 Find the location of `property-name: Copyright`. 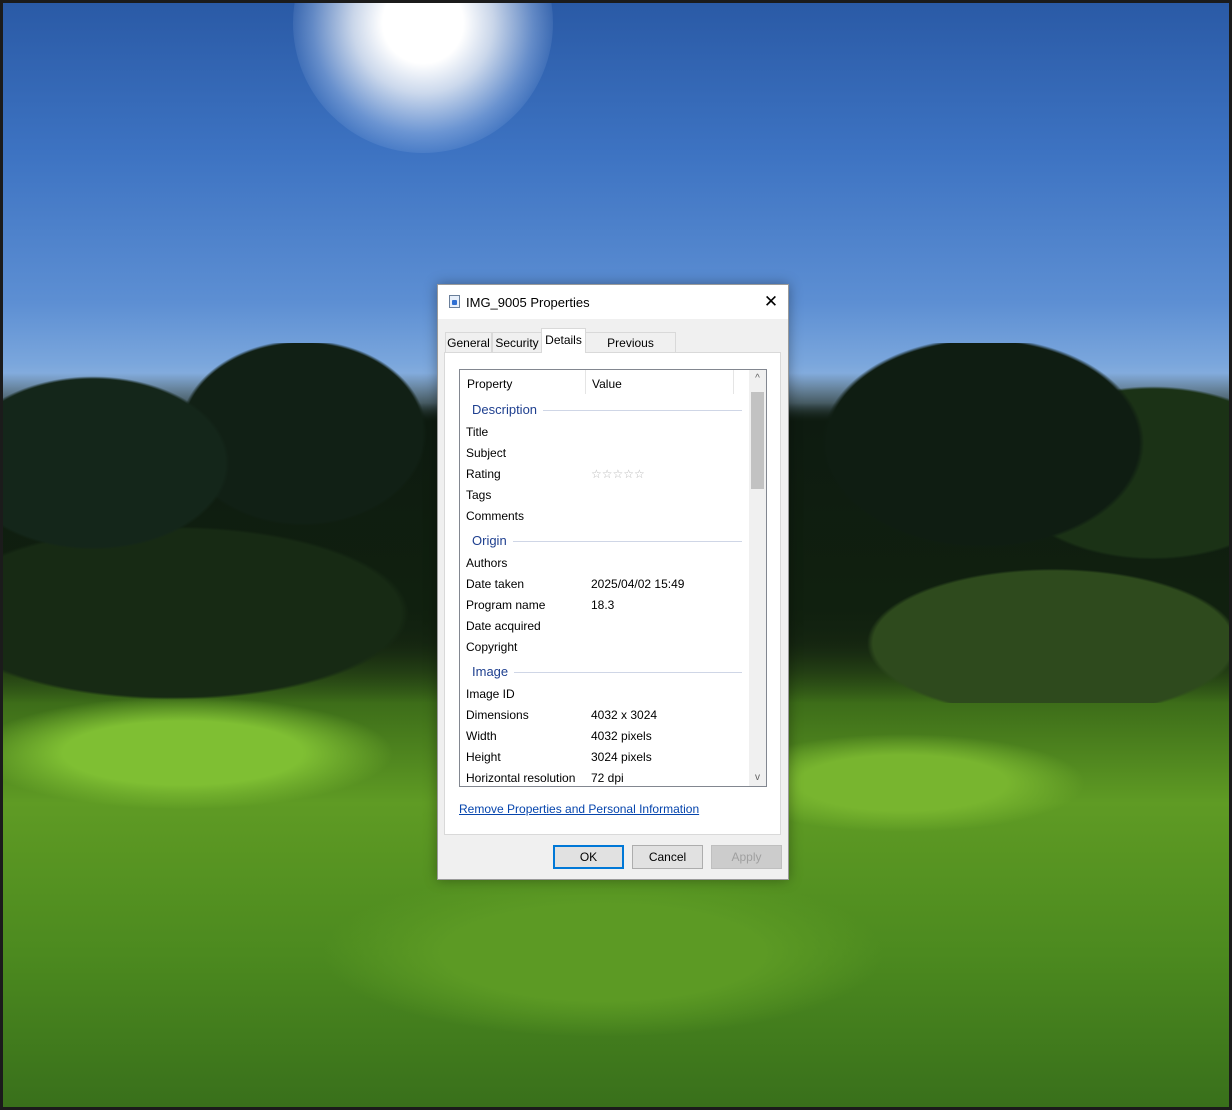

property-name: Copyright is located at coordinates (492, 647).